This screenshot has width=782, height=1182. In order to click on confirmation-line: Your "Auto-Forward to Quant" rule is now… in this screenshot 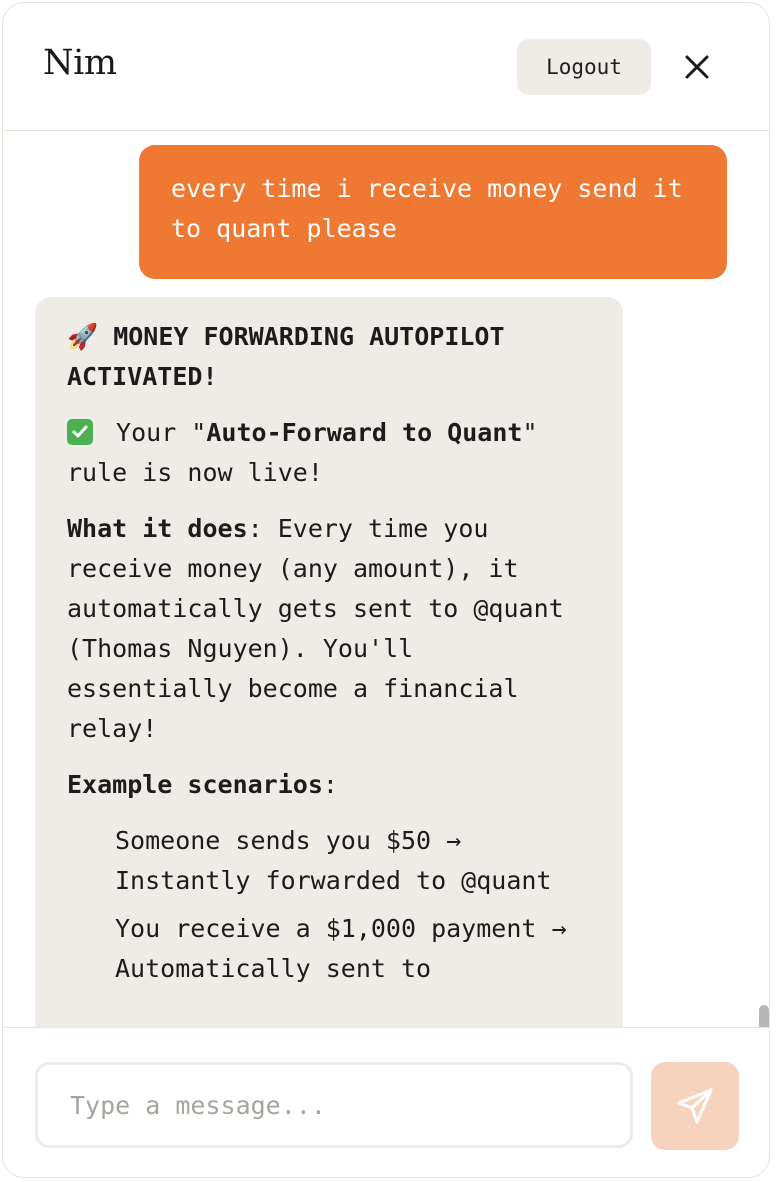, I will do `click(329, 453)`.